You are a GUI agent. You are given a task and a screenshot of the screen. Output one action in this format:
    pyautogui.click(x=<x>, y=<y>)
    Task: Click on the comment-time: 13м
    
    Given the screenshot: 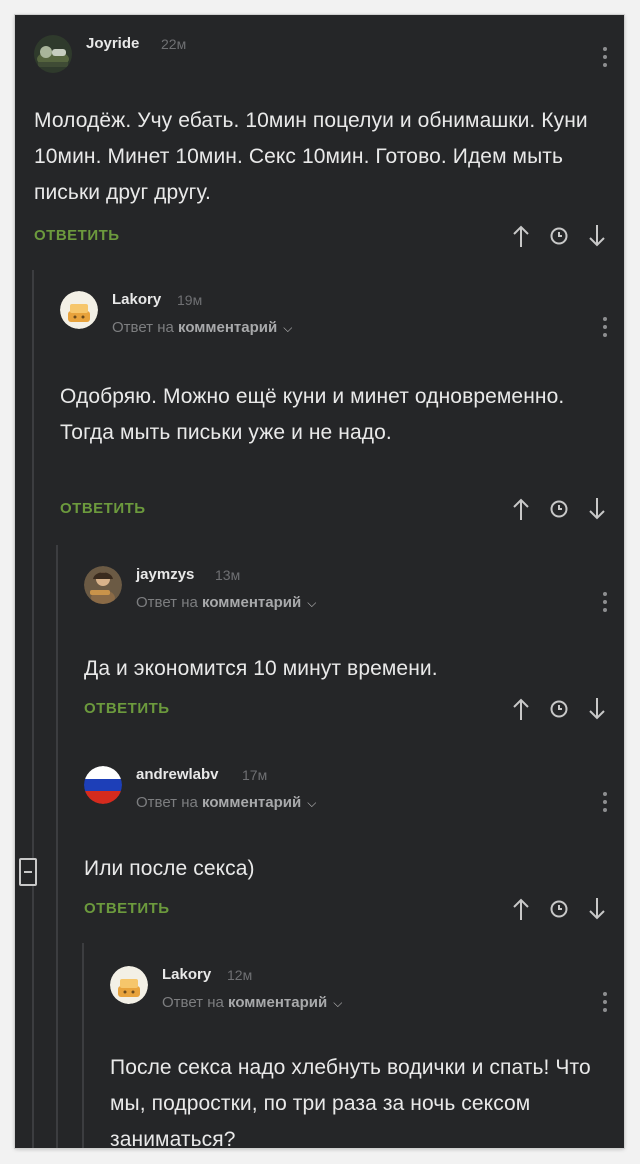 What is the action you would take?
    pyautogui.click(x=228, y=575)
    